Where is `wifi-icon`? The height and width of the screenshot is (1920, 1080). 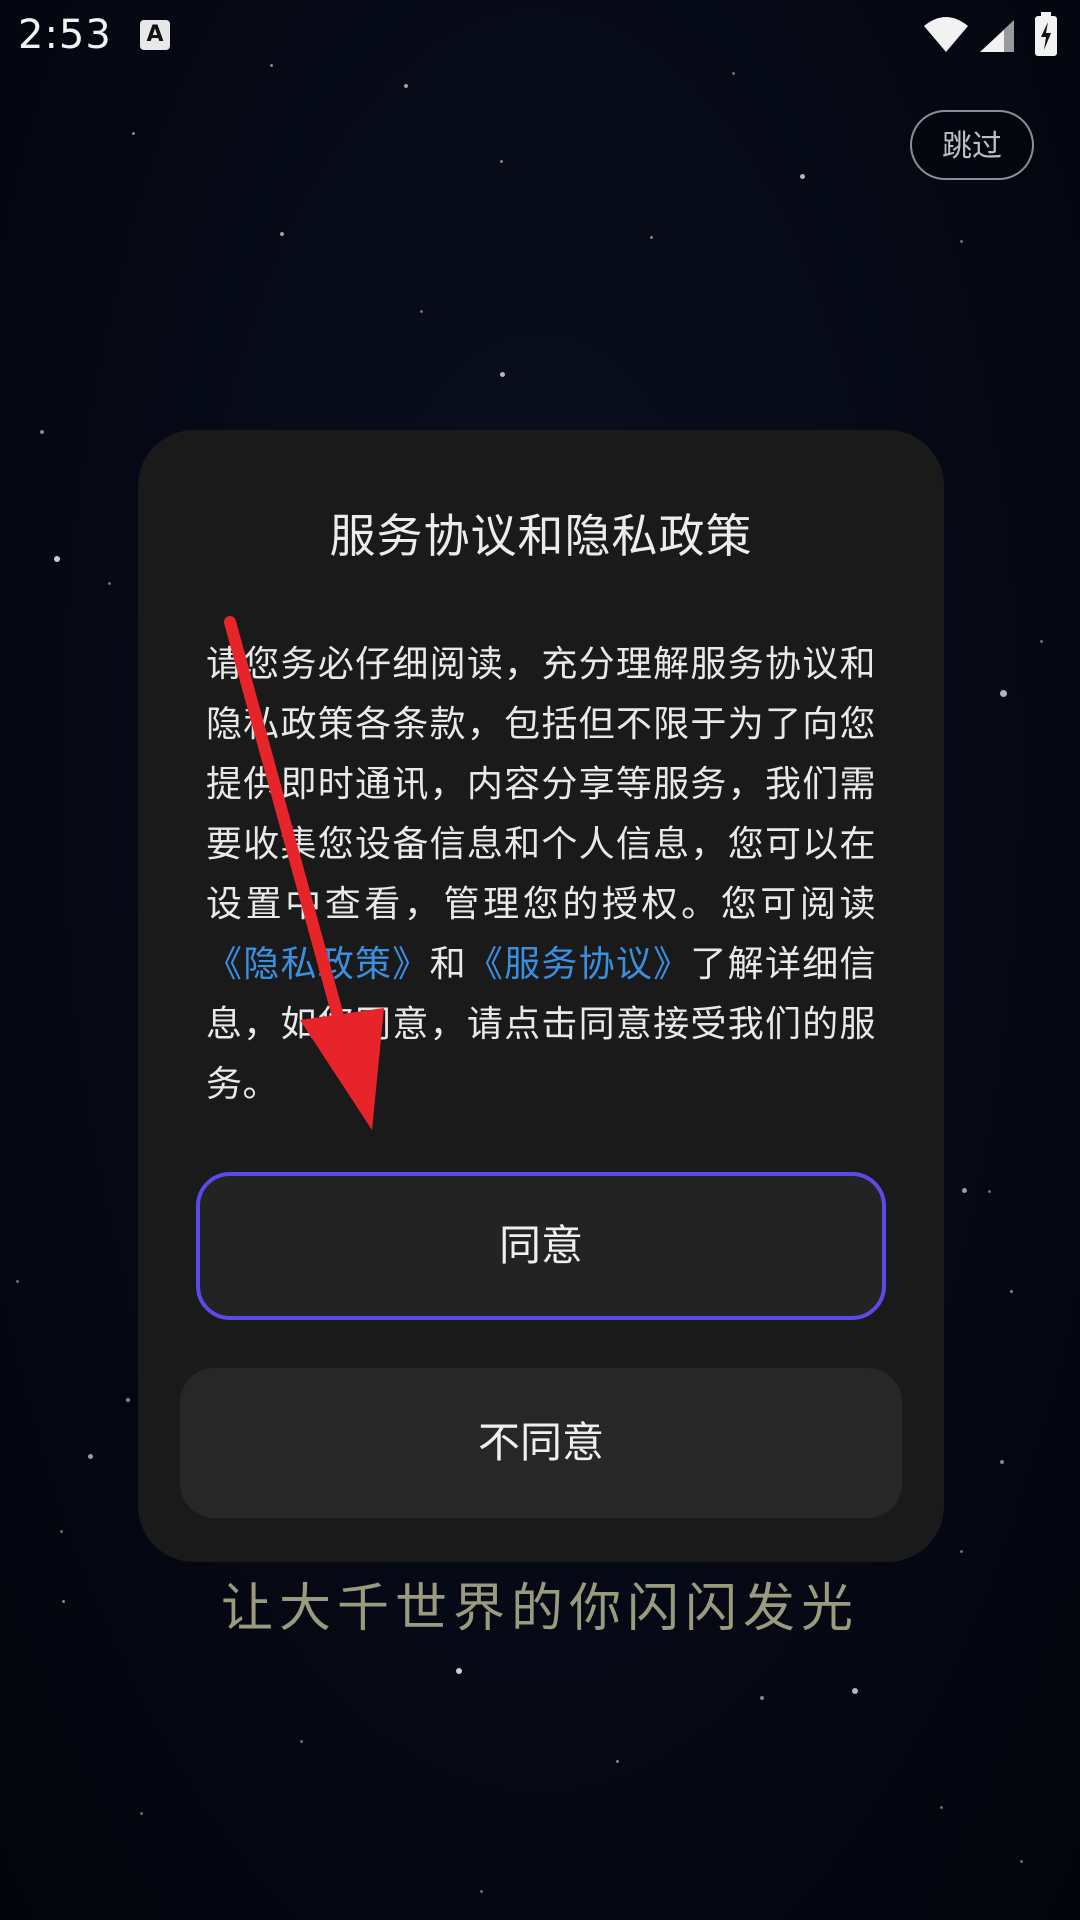 wifi-icon is located at coordinates (946, 36).